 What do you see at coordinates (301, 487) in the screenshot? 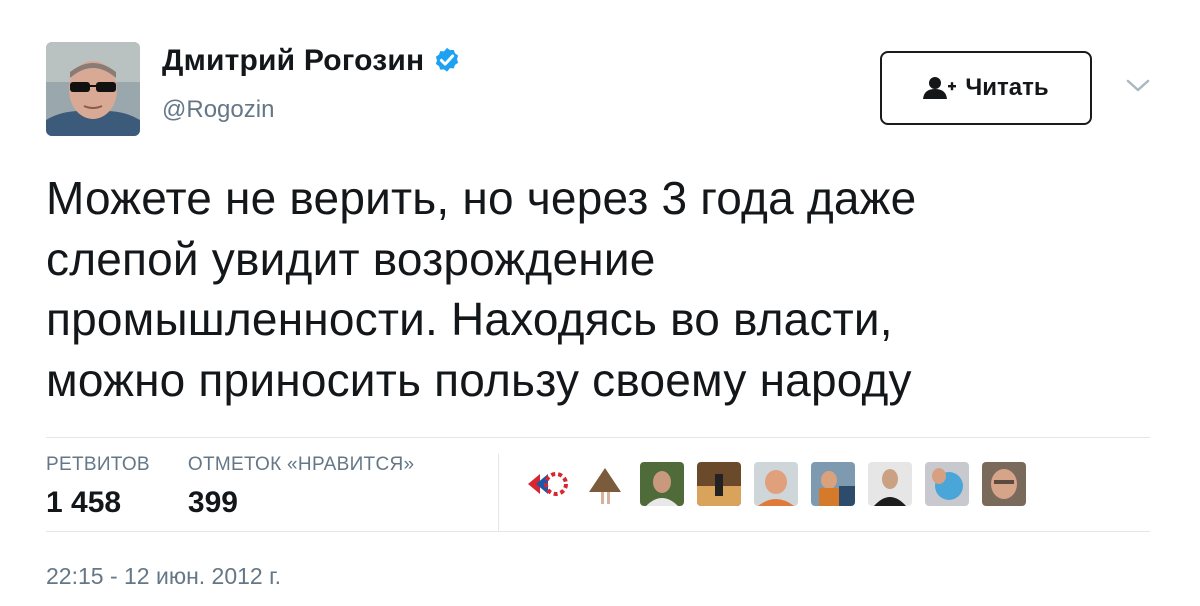
I see `likes-stat: ОТМЕТОК «НРАВИТСЯ» 399` at bounding box center [301, 487].